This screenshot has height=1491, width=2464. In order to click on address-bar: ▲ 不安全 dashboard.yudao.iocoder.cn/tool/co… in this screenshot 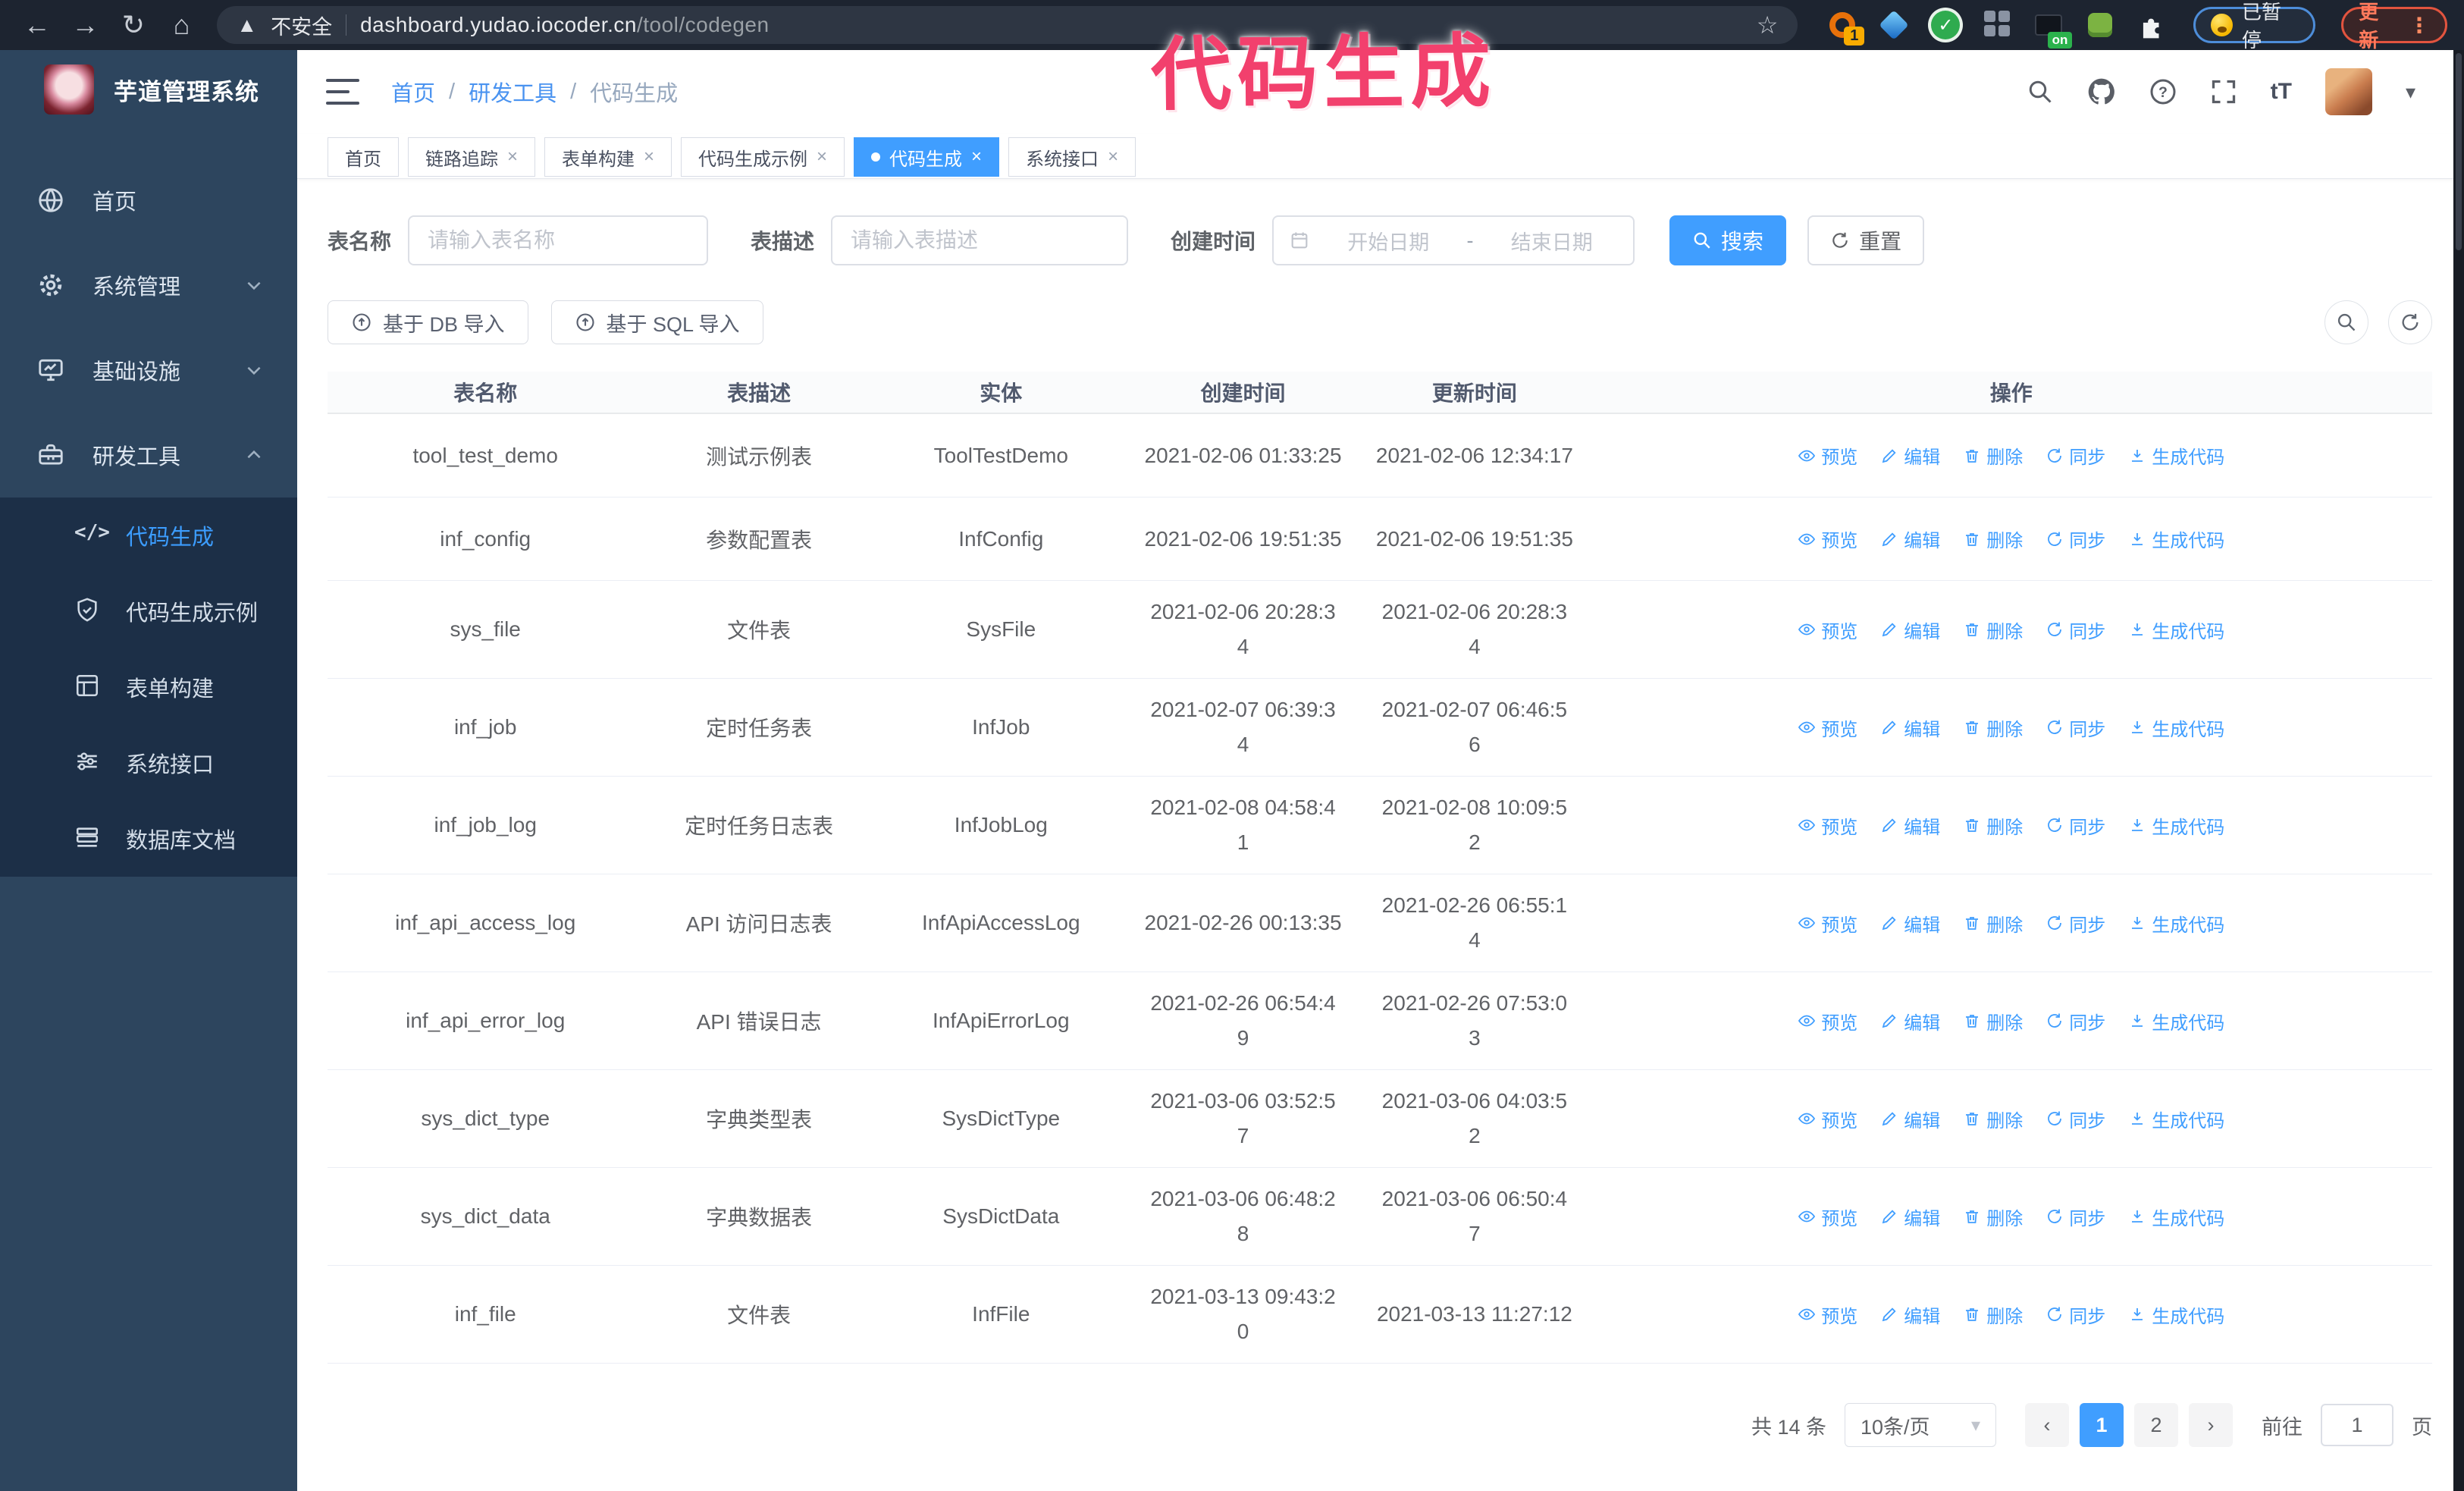, I will do `click(1007, 25)`.